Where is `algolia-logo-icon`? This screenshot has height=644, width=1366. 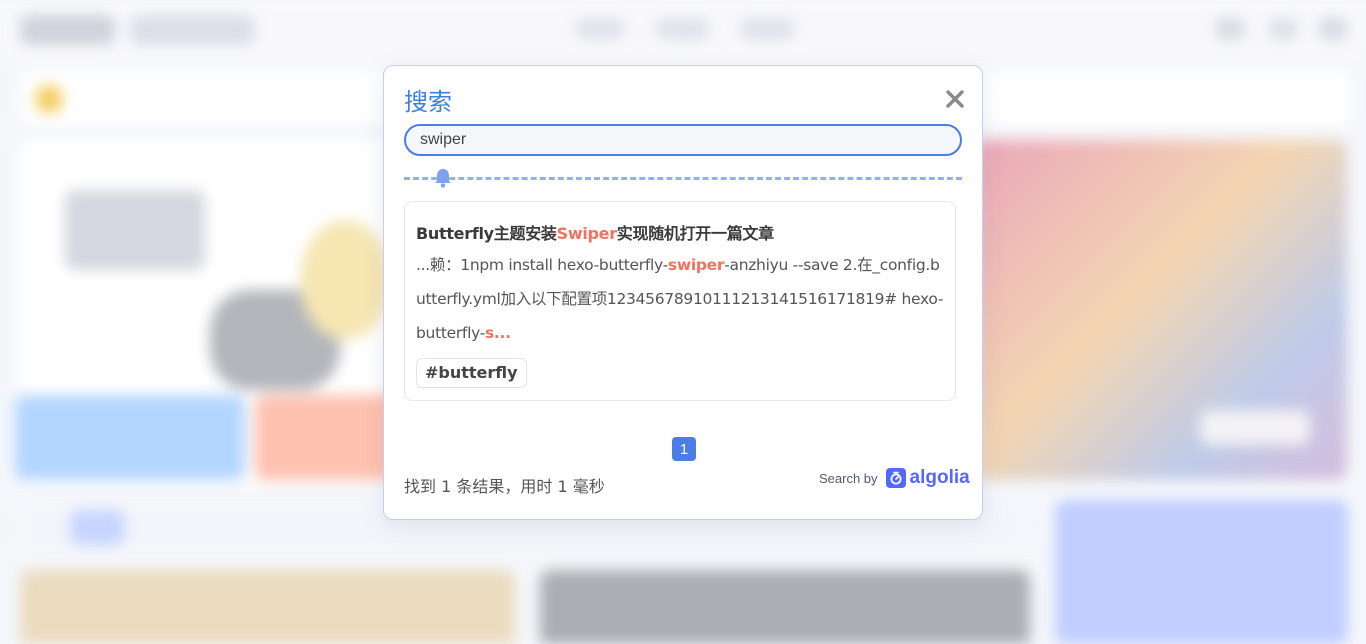
algolia-logo-icon is located at coordinates (895, 478).